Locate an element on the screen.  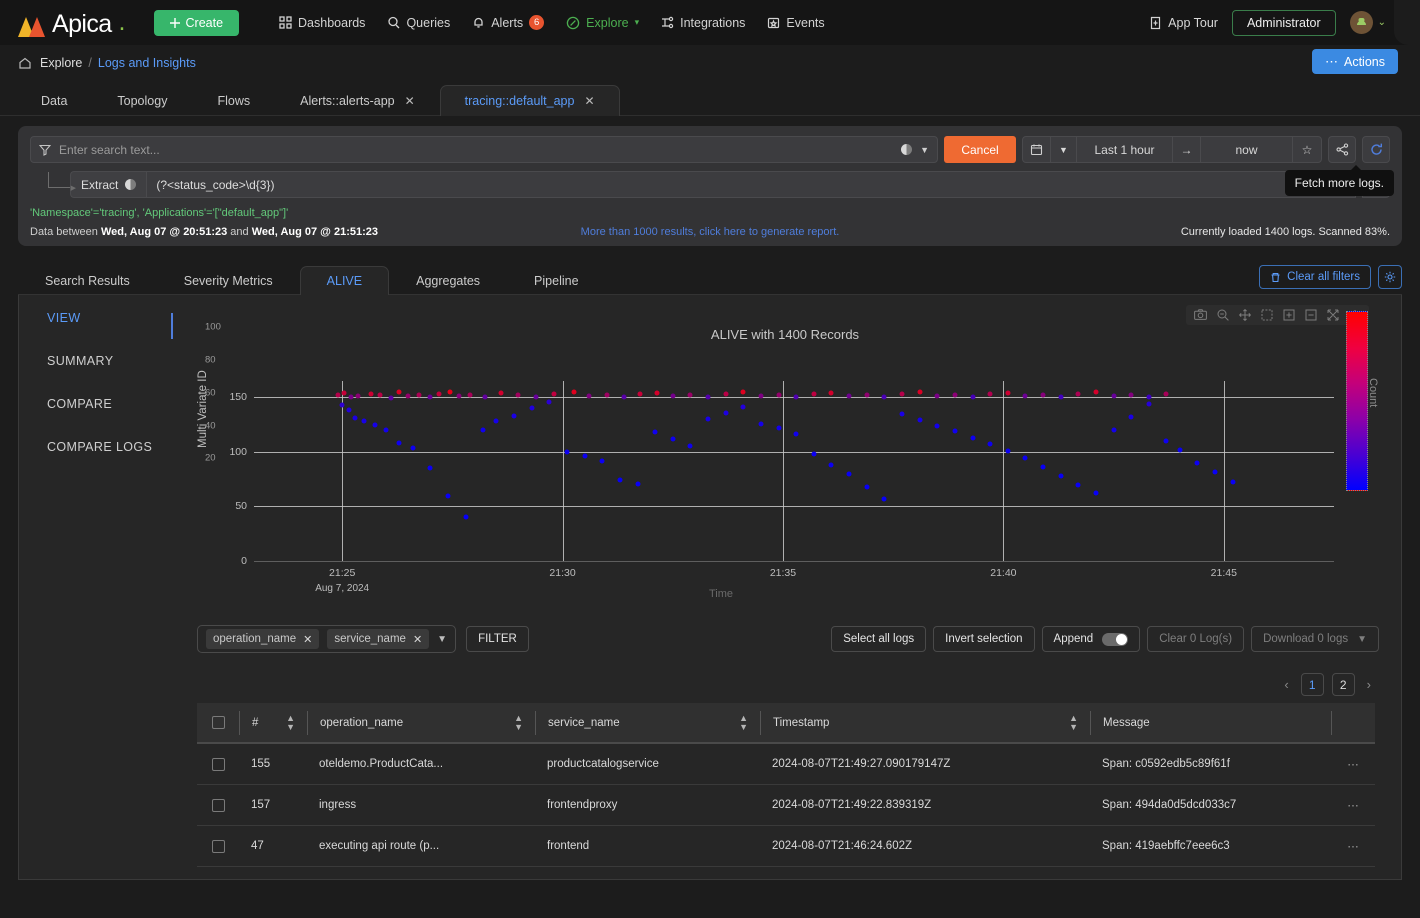
search-input is located at coordinates (476, 149).